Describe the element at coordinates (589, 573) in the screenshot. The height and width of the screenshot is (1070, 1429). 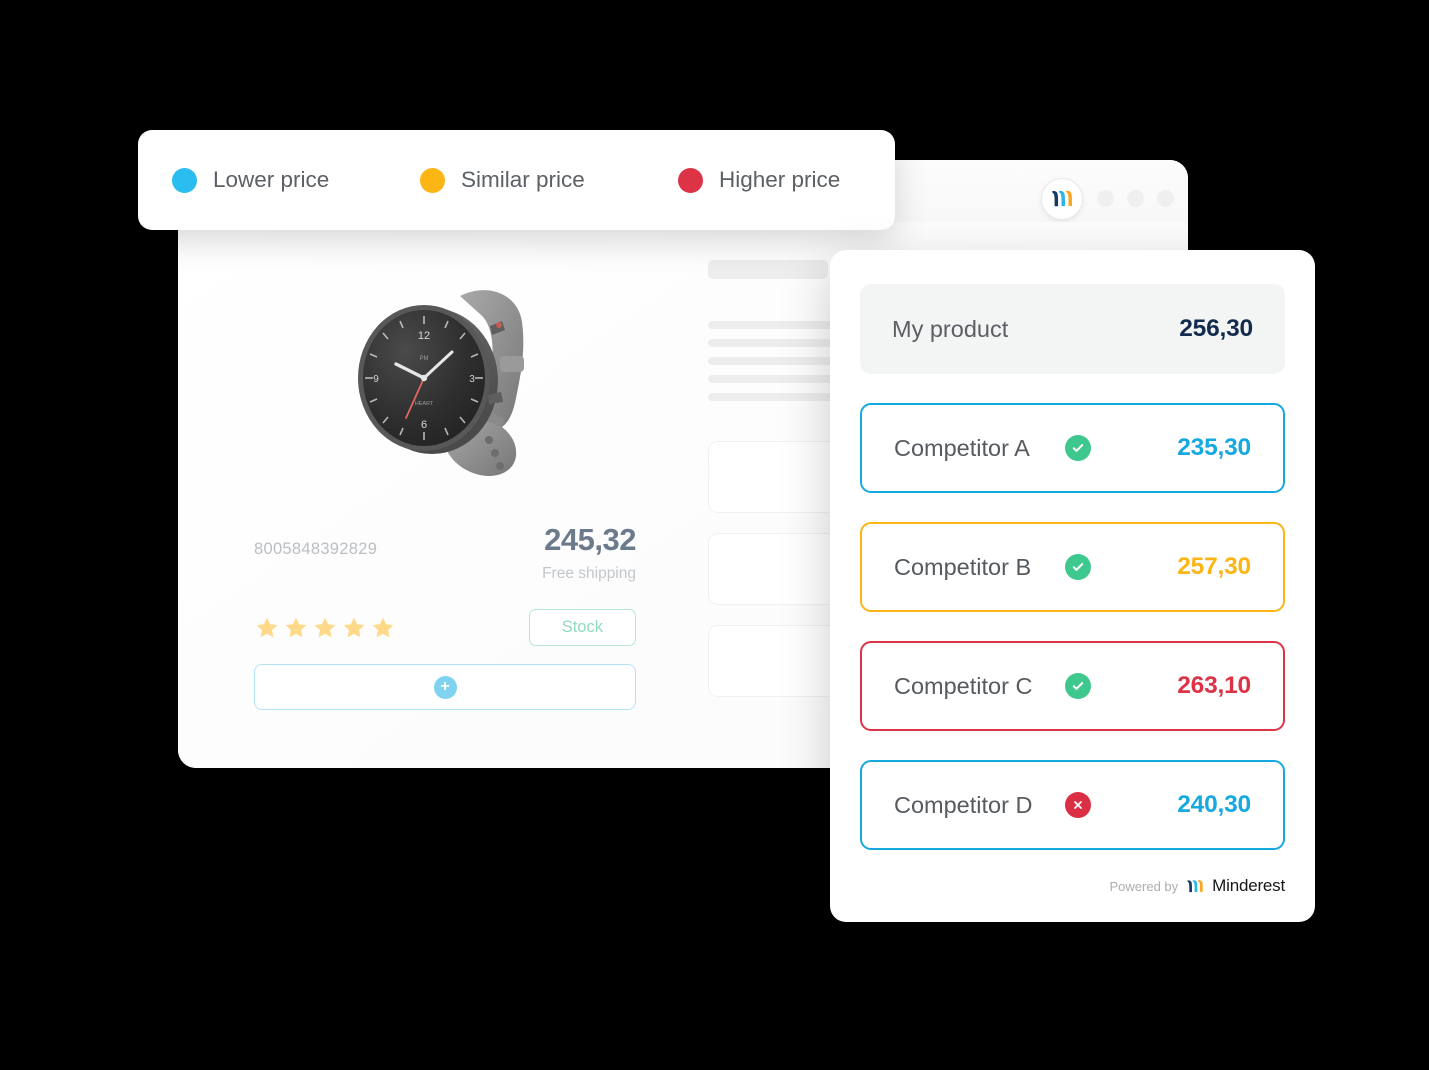
I see `shipping-label: Free shipping` at that location.